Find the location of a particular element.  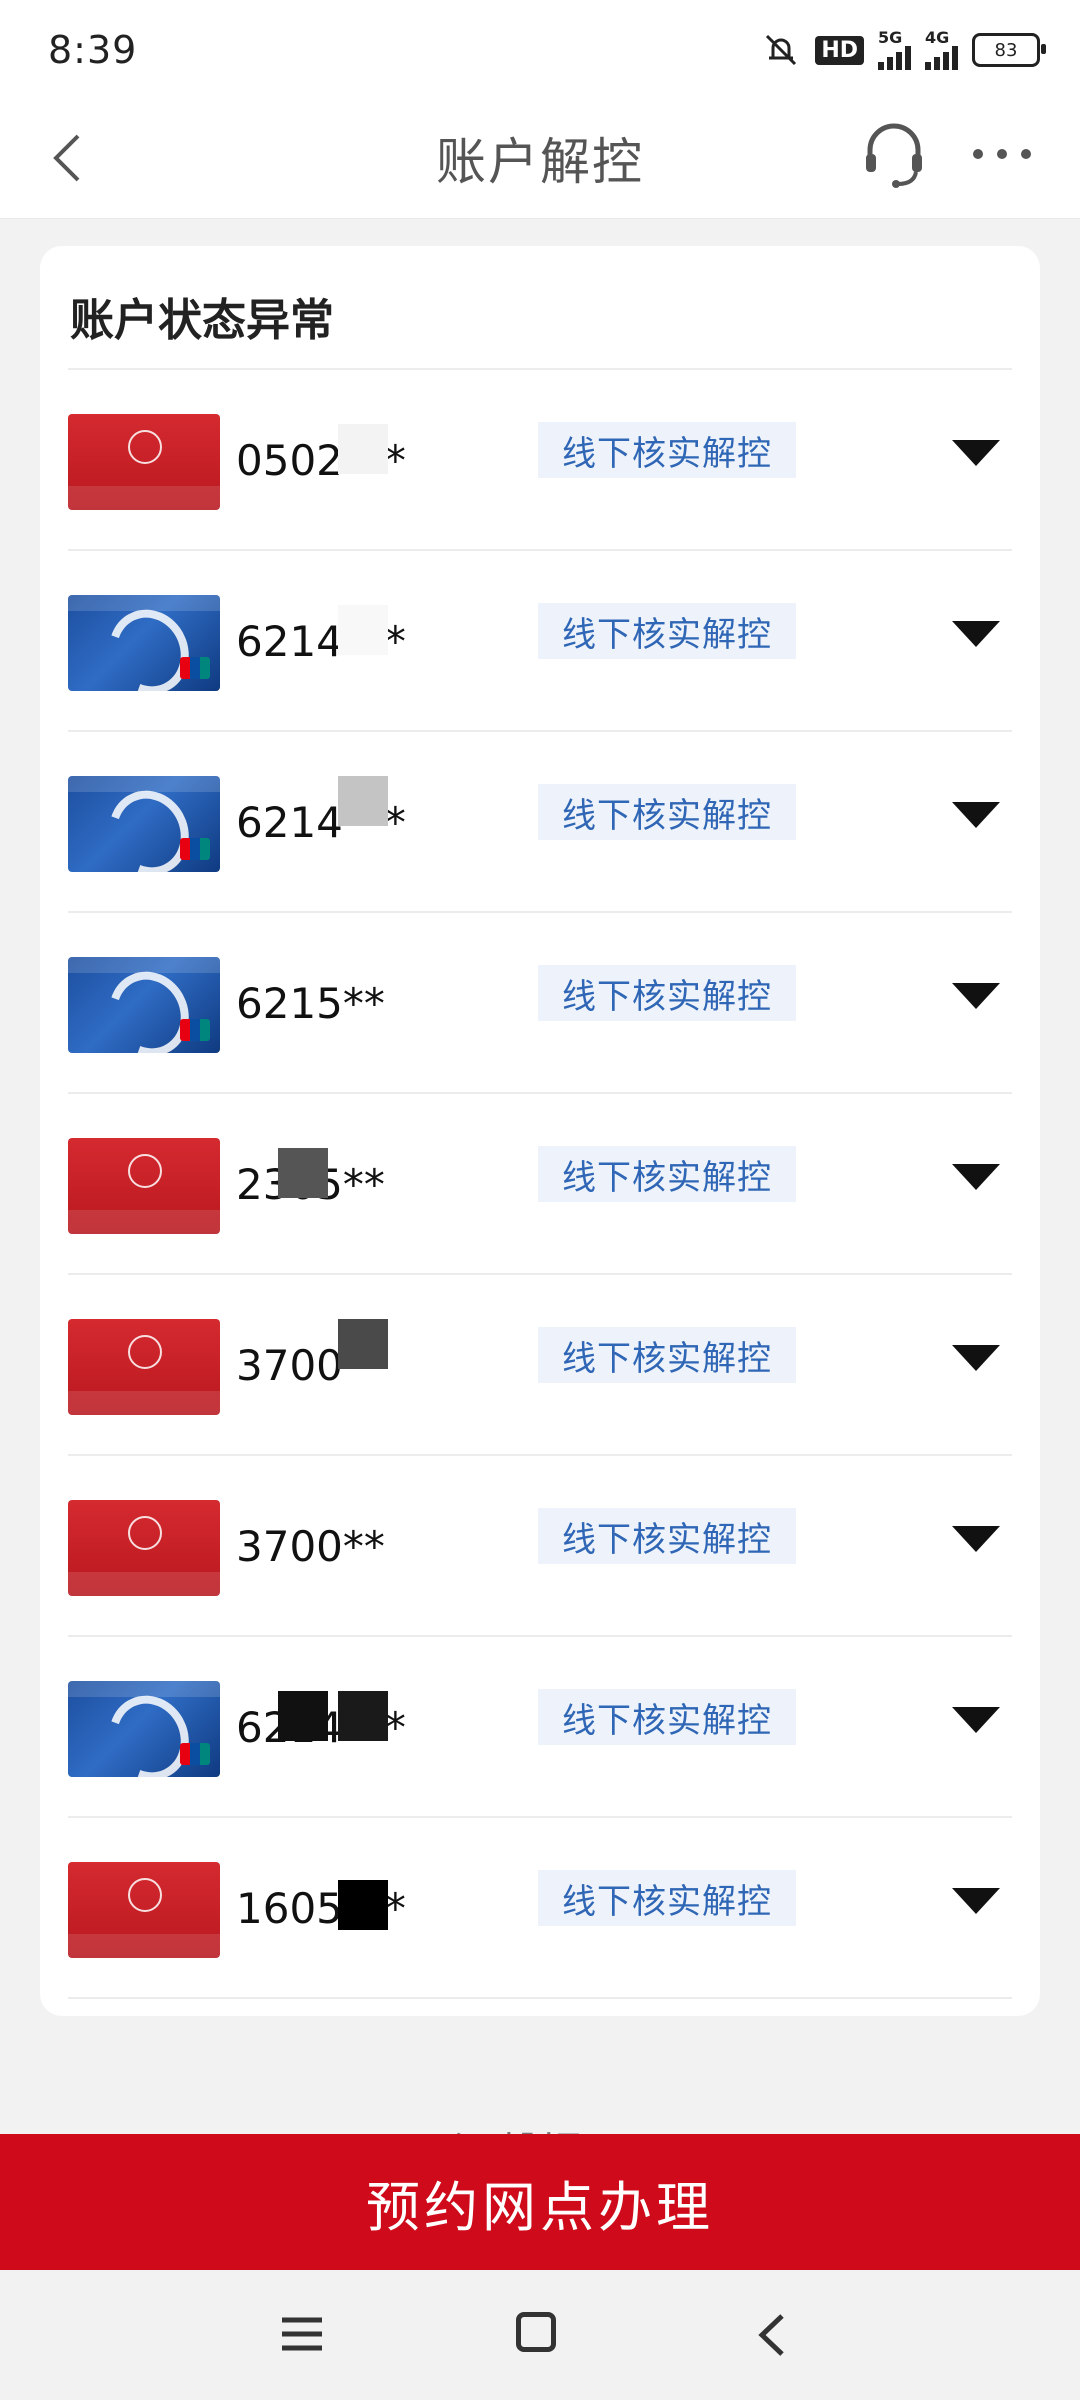

system-nav-bar is located at coordinates (540, 2335).